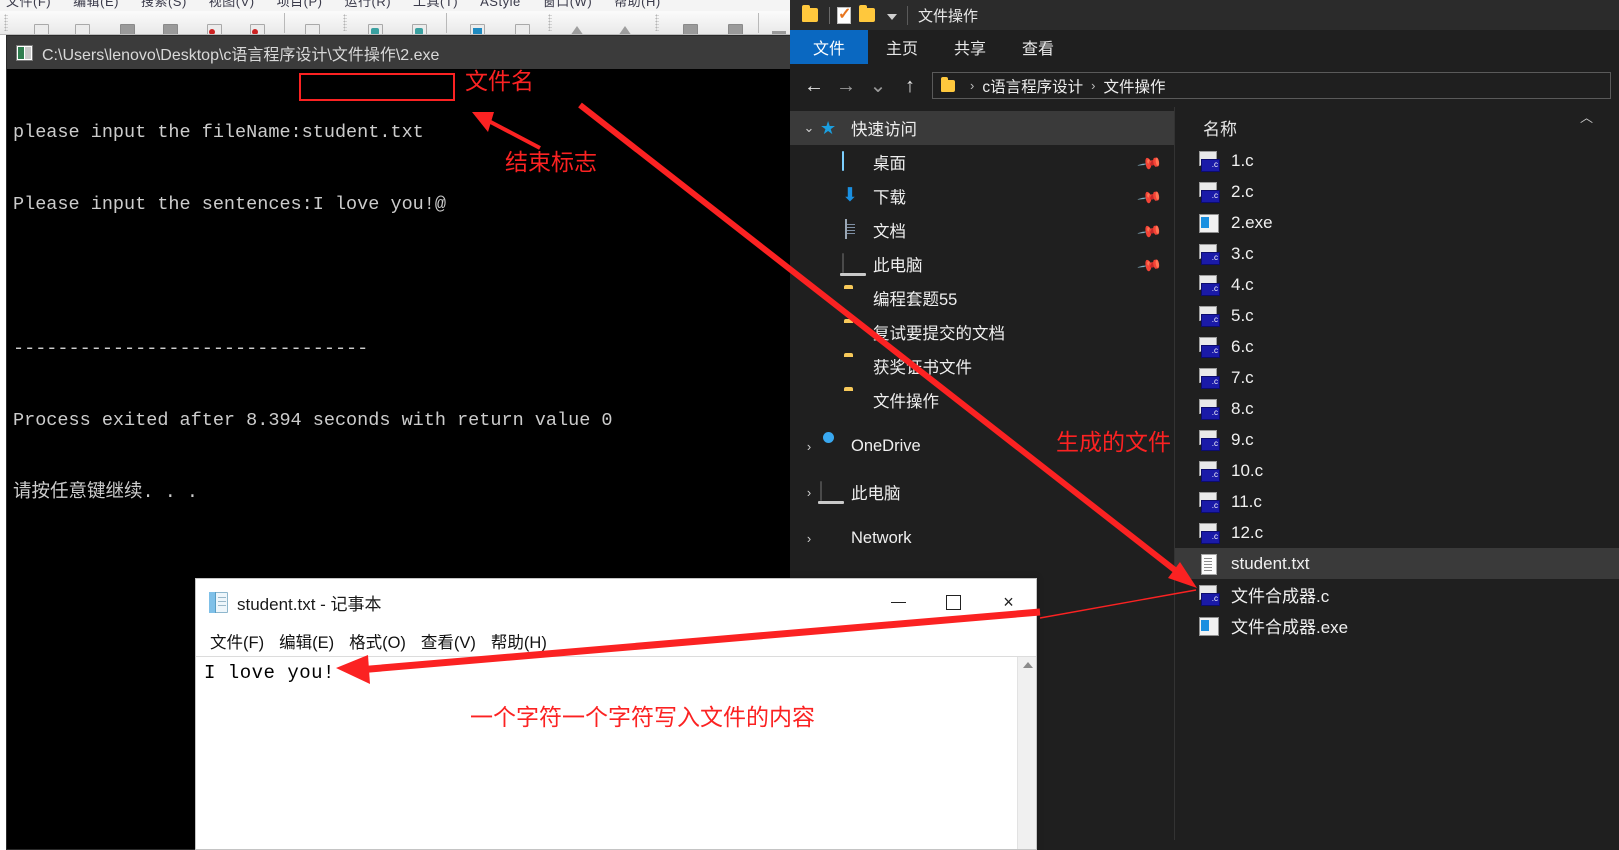 The width and height of the screenshot is (1619, 850). What do you see at coordinates (127, 29) in the screenshot?
I see `save-icon` at bounding box center [127, 29].